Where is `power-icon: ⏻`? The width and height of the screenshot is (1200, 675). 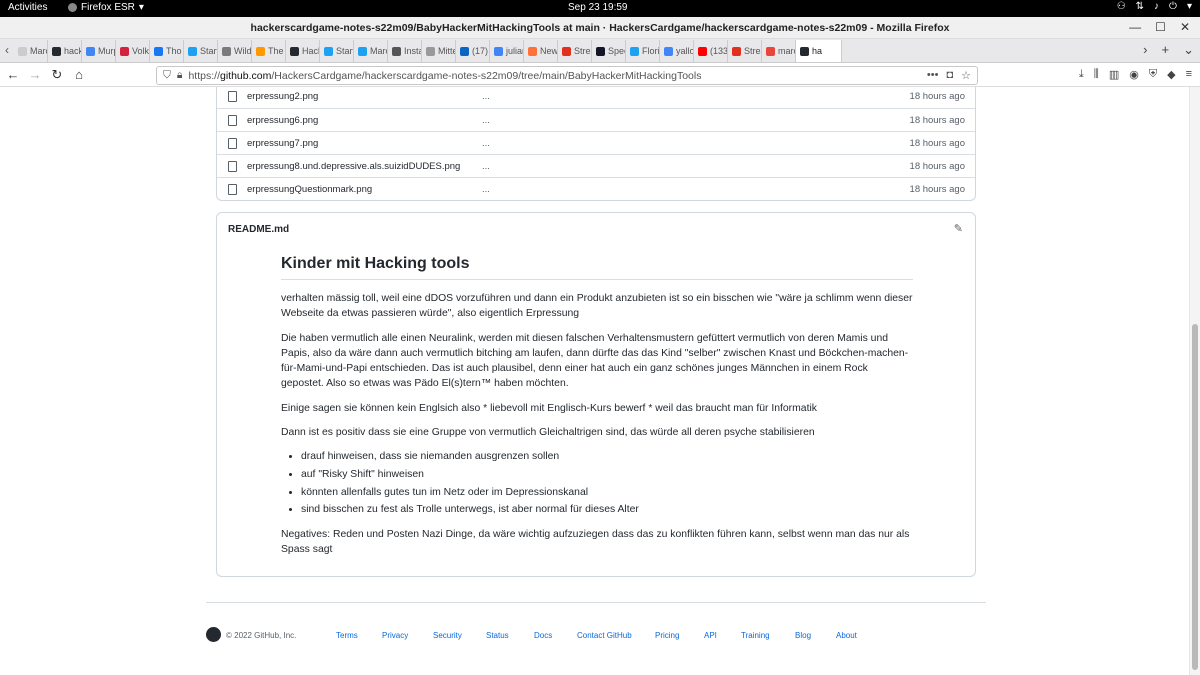
power-icon: ⏻ is located at coordinates (1173, 6).